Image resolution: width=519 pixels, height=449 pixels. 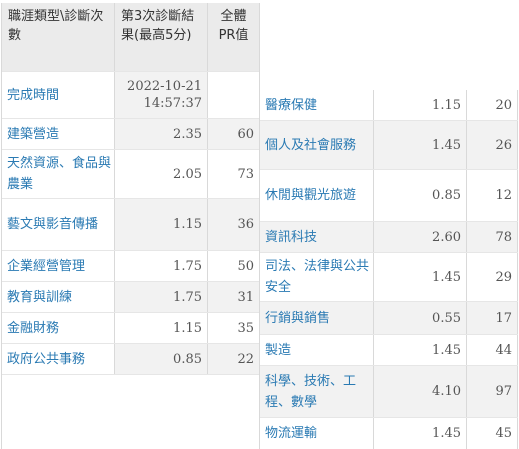 What do you see at coordinates (161, 134) in the screenshot?
I see `score-value: 2.35` at bounding box center [161, 134].